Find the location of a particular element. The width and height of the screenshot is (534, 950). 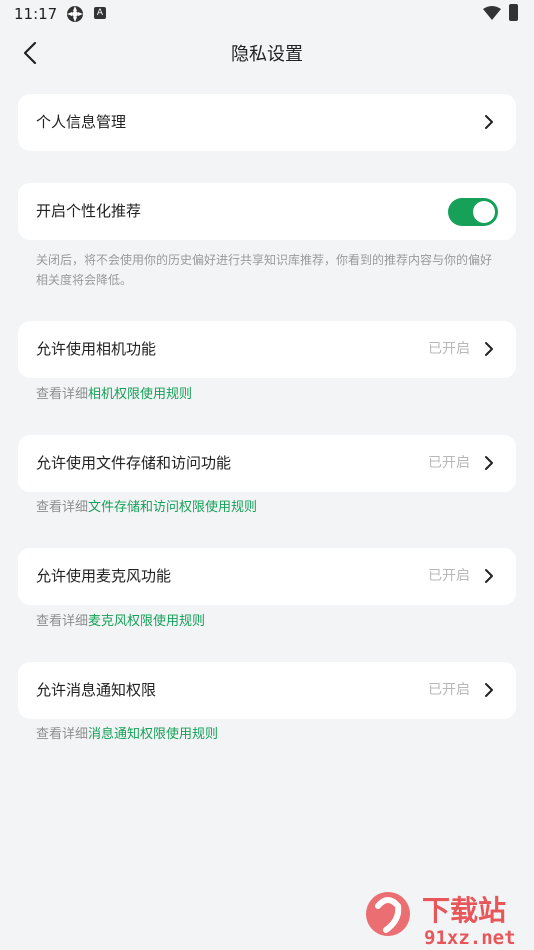

watermark-logo: 下载站 91xz.net is located at coordinates (441, 920).